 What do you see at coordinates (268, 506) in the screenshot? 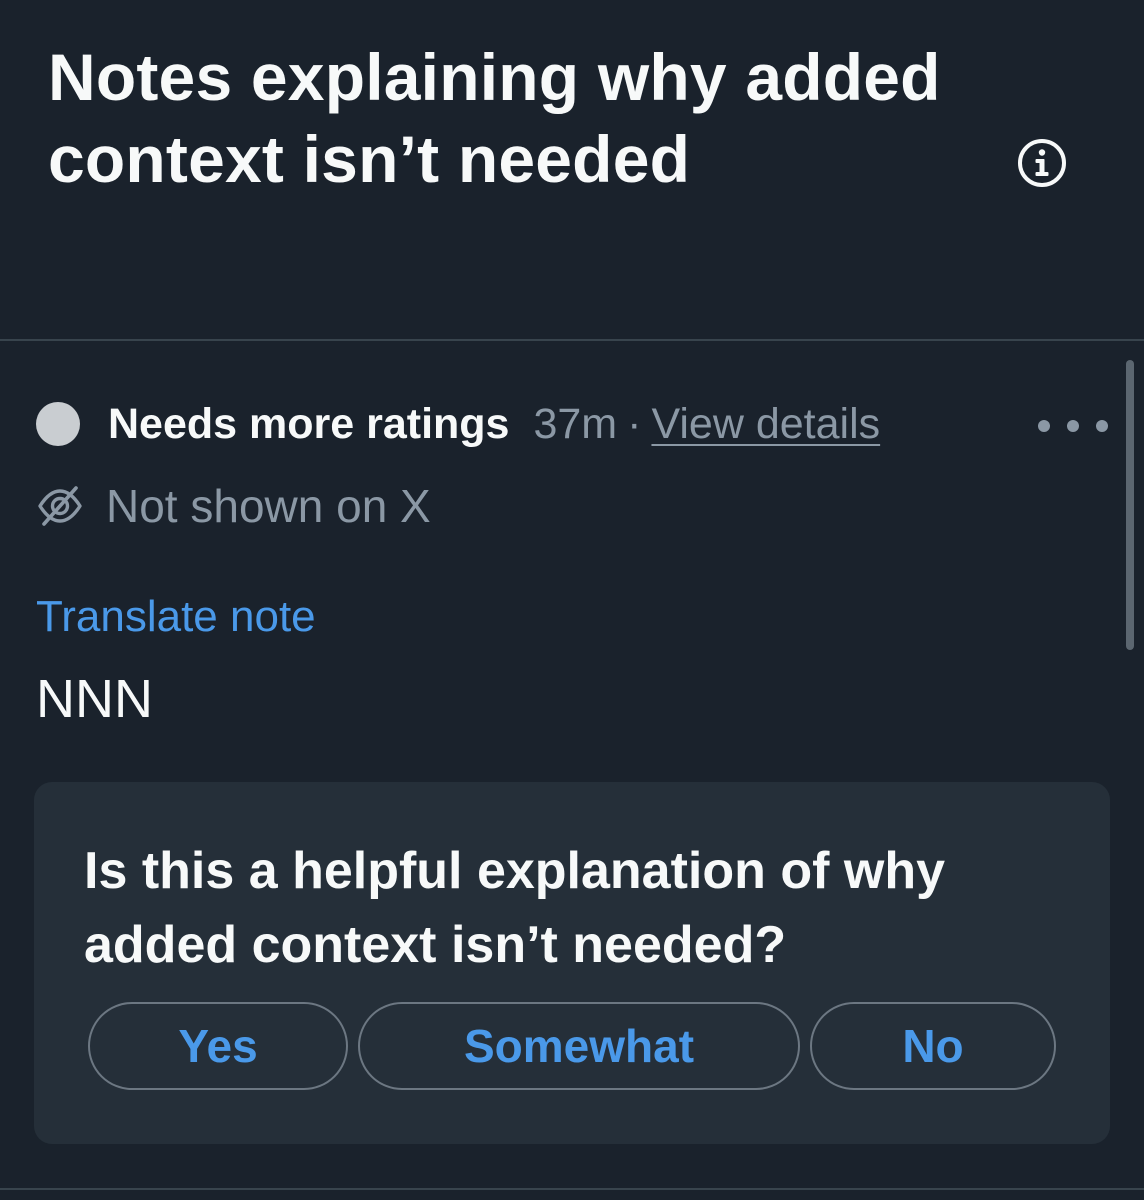
I see `visibility-status: Not shown on X` at bounding box center [268, 506].